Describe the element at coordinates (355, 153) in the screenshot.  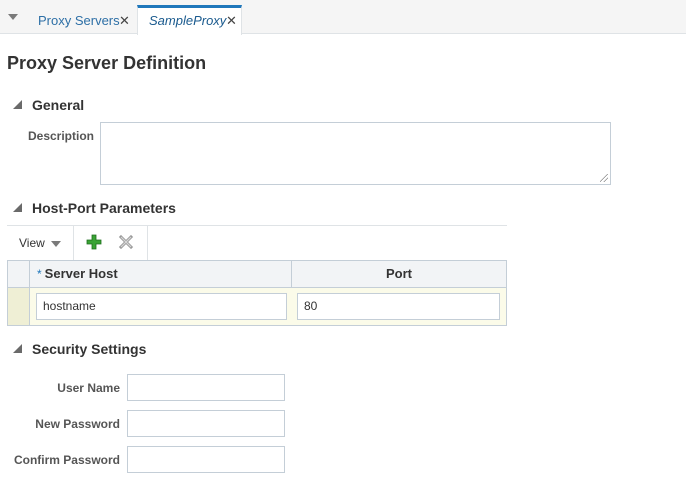
I see `description-textarea` at that location.